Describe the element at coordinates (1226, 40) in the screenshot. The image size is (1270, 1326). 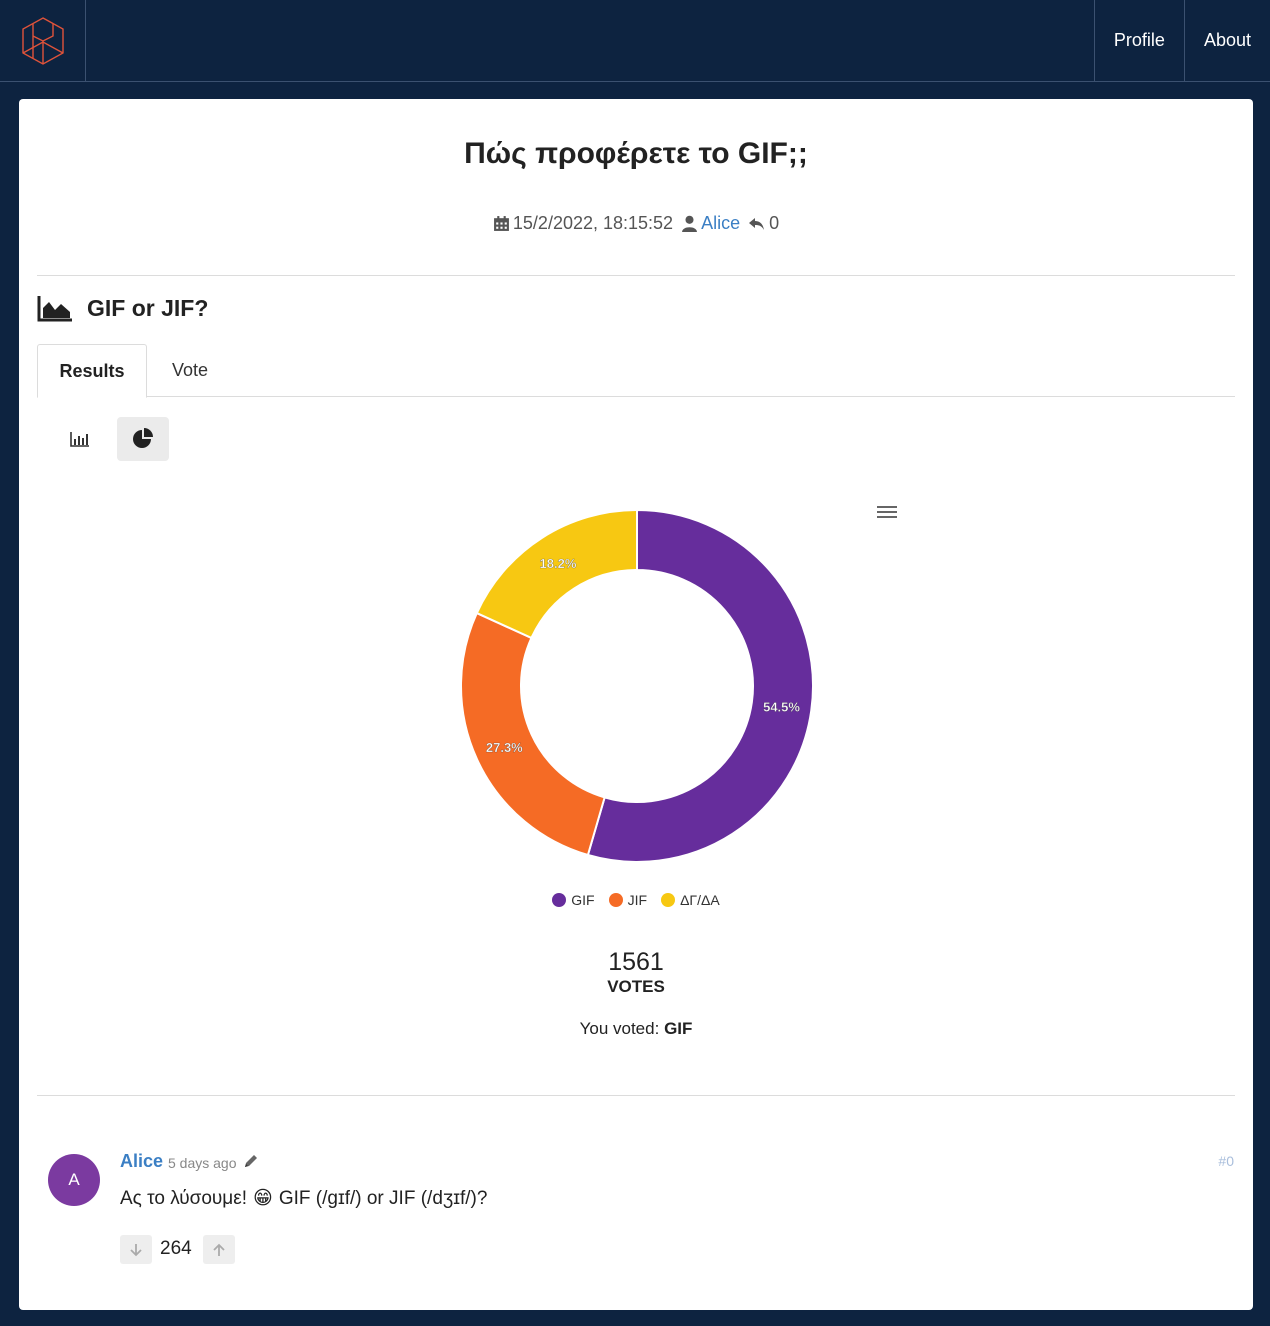
I see `nav-about-link: About` at that location.